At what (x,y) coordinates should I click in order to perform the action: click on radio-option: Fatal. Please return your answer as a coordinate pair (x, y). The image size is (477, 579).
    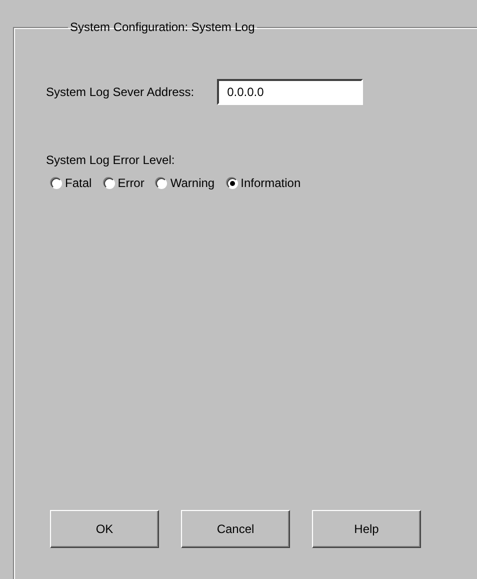
    Looking at the image, I should click on (71, 183).